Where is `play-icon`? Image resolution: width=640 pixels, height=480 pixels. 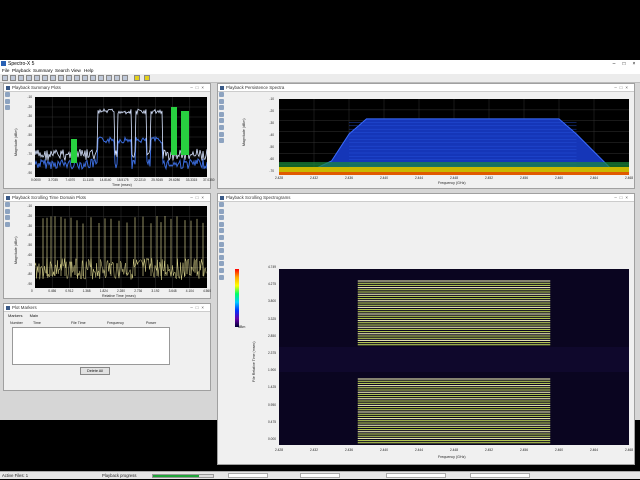
play-icon is located at coordinates (13, 78).